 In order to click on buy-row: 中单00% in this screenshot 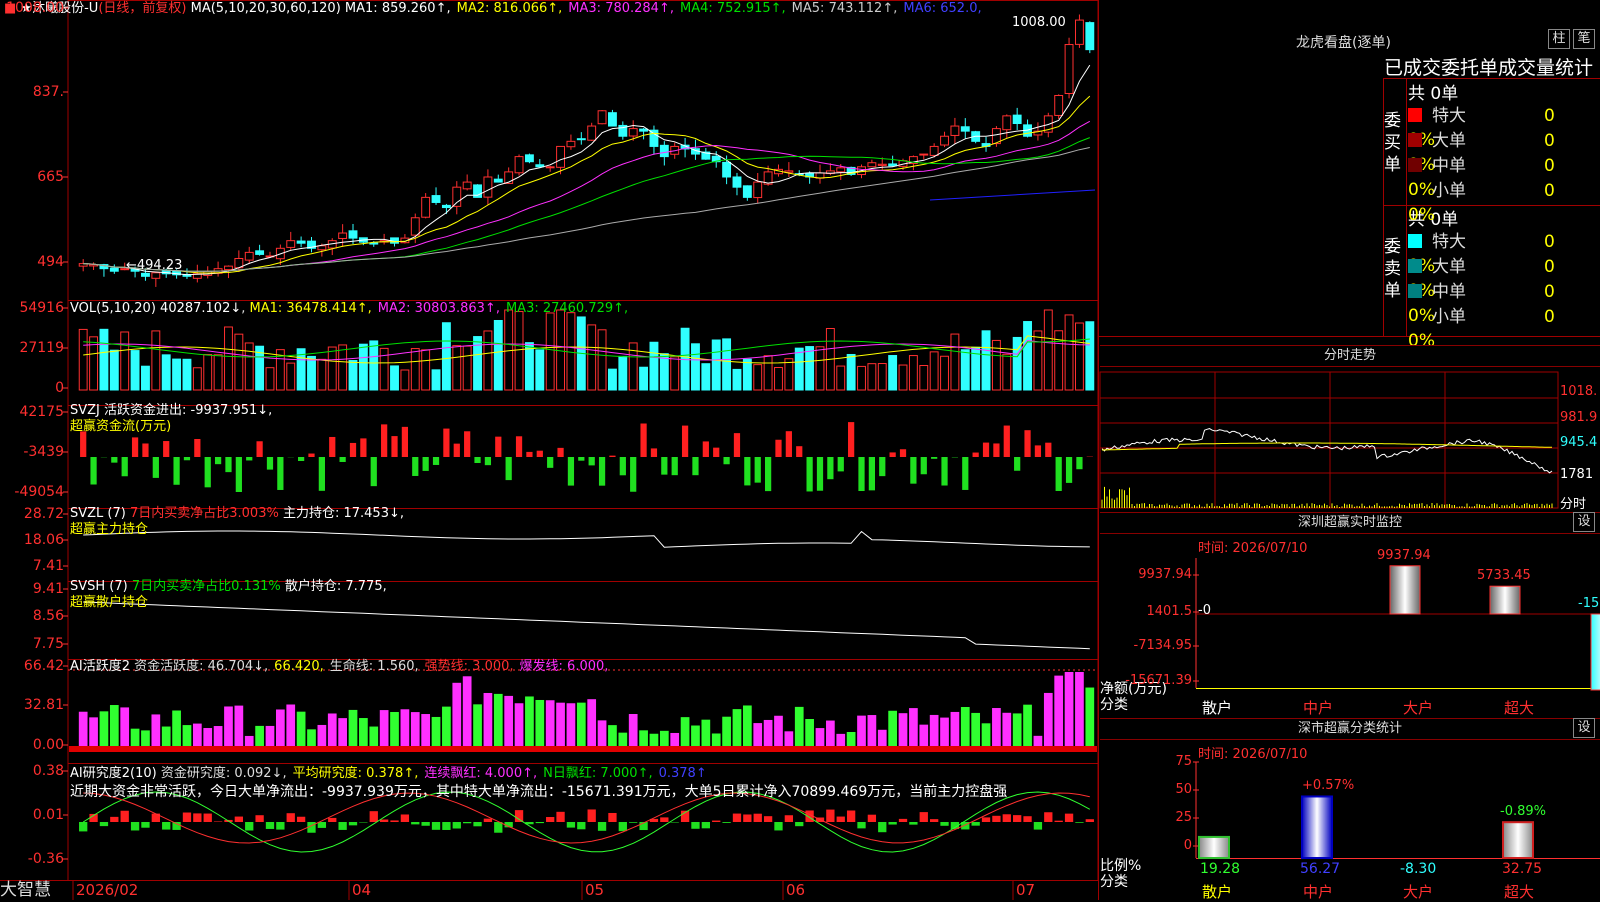, I will do `click(1504, 166)`.